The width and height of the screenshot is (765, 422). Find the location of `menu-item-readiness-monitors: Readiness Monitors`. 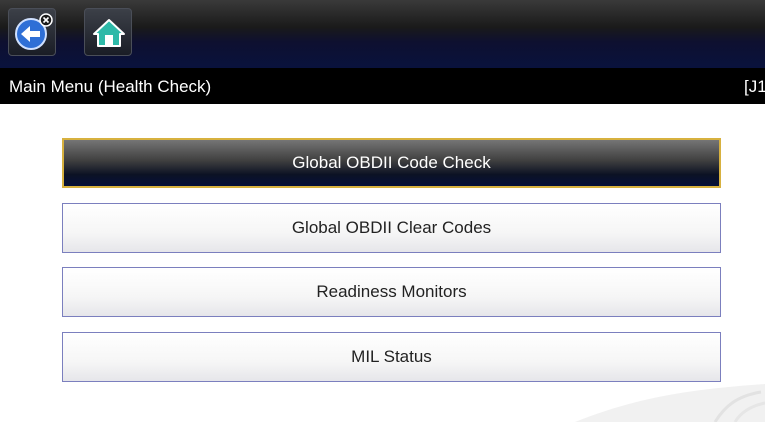

menu-item-readiness-monitors: Readiness Monitors is located at coordinates (391, 292).